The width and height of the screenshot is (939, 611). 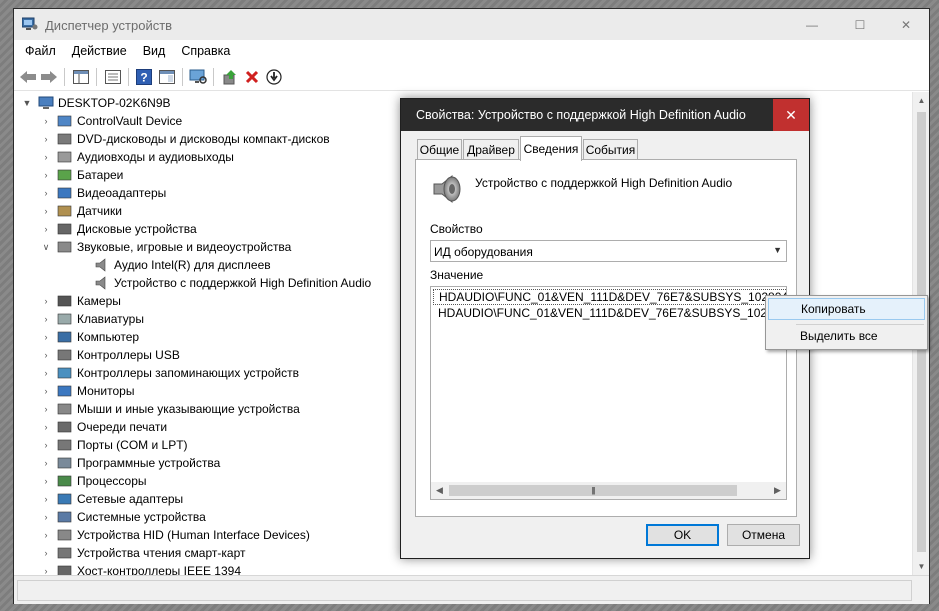 What do you see at coordinates (46, 247) in the screenshot?
I see `collapse-icon: ∨` at bounding box center [46, 247].